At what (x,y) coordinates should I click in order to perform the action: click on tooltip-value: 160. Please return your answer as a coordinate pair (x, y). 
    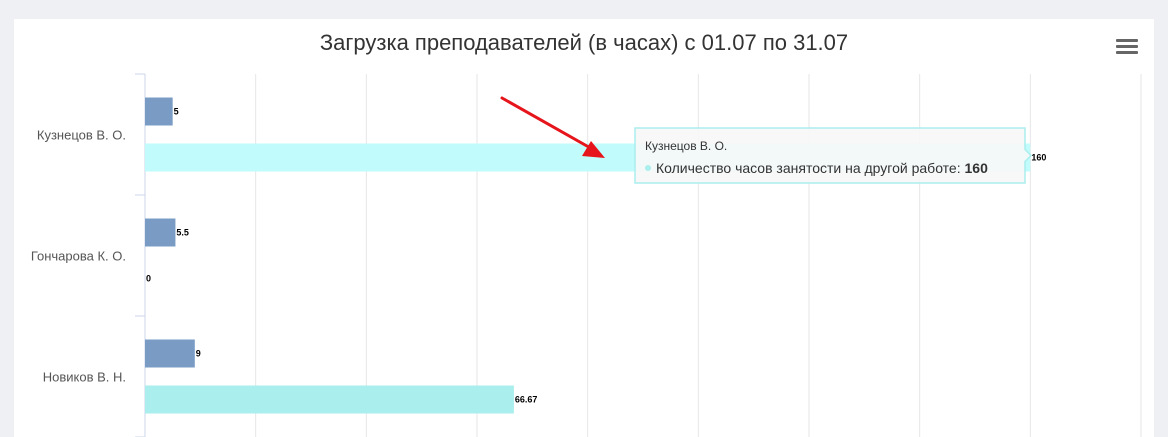
    Looking at the image, I should click on (977, 168).